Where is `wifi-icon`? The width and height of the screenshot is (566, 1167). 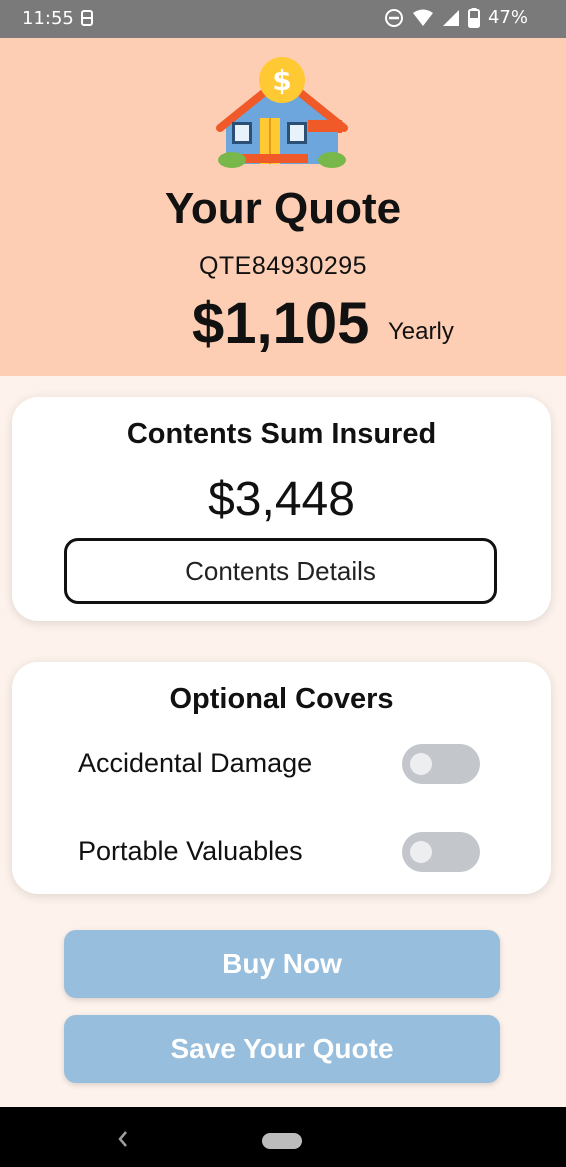 wifi-icon is located at coordinates (422, 17).